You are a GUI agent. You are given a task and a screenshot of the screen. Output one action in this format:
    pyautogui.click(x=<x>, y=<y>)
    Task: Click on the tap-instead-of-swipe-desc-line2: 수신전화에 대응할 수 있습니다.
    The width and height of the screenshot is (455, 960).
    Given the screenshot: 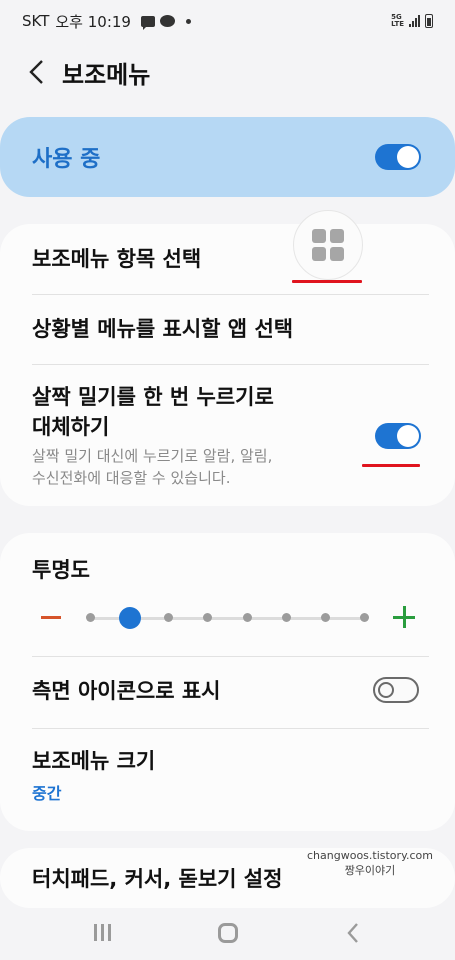 What is the action you would take?
    pyautogui.click(x=131, y=478)
    